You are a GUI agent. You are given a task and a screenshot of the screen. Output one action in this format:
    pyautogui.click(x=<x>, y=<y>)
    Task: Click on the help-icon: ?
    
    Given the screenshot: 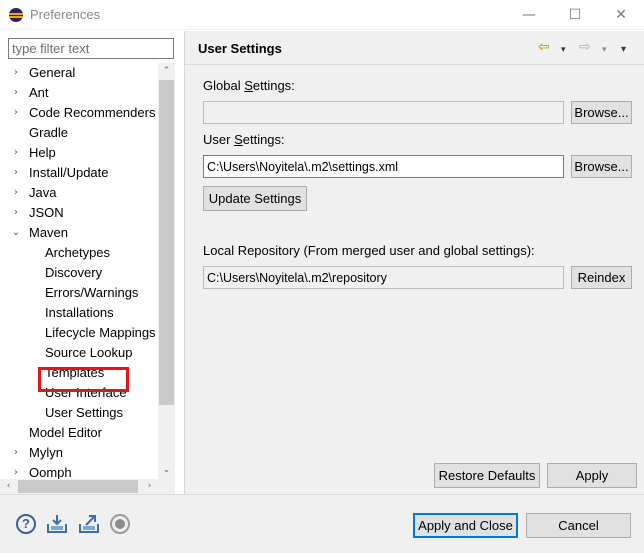 What is the action you would take?
    pyautogui.click(x=26, y=524)
    